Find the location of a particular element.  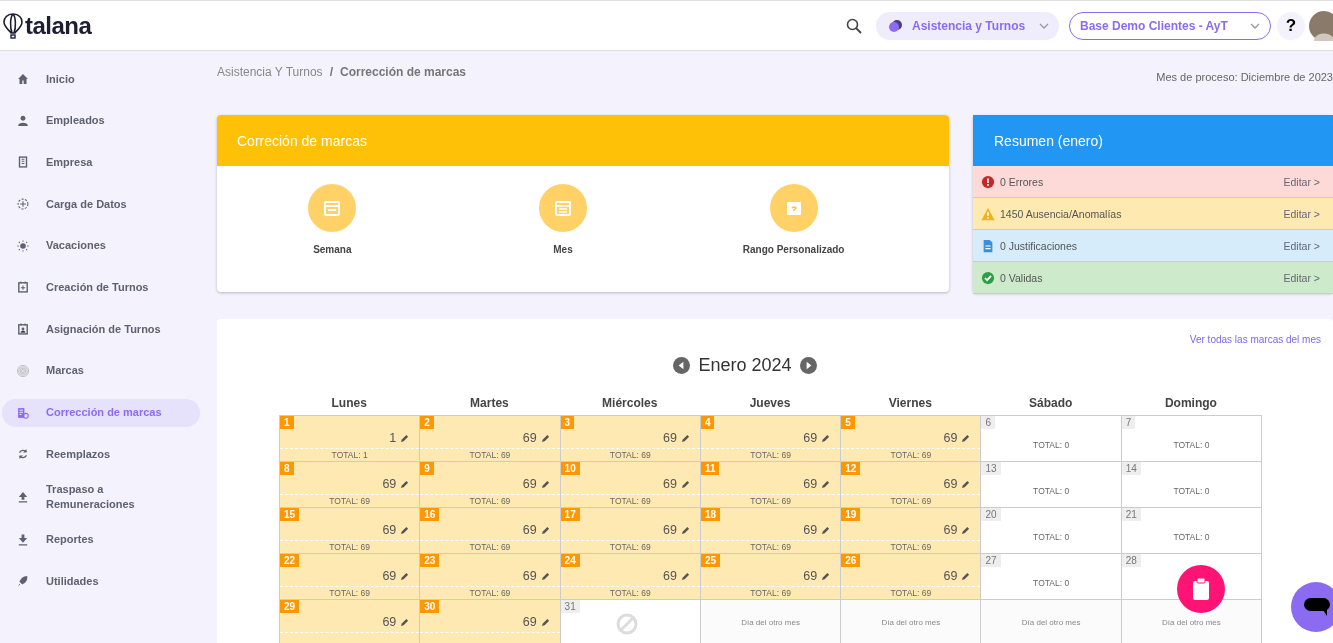

summary-text: 0 Justificaciones is located at coordinates (1039, 245).